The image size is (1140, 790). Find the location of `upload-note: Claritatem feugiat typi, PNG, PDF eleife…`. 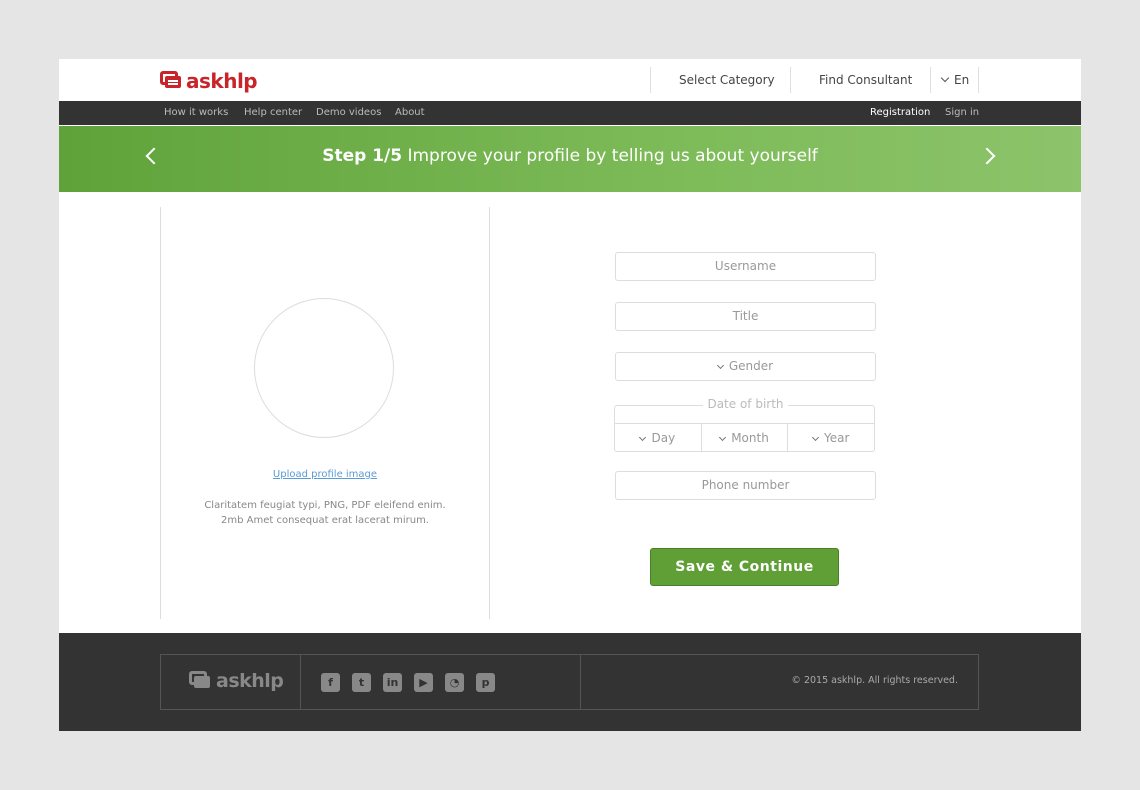

upload-note: Claritatem feugiat typi, PNG, PDF eleife… is located at coordinates (325, 513).